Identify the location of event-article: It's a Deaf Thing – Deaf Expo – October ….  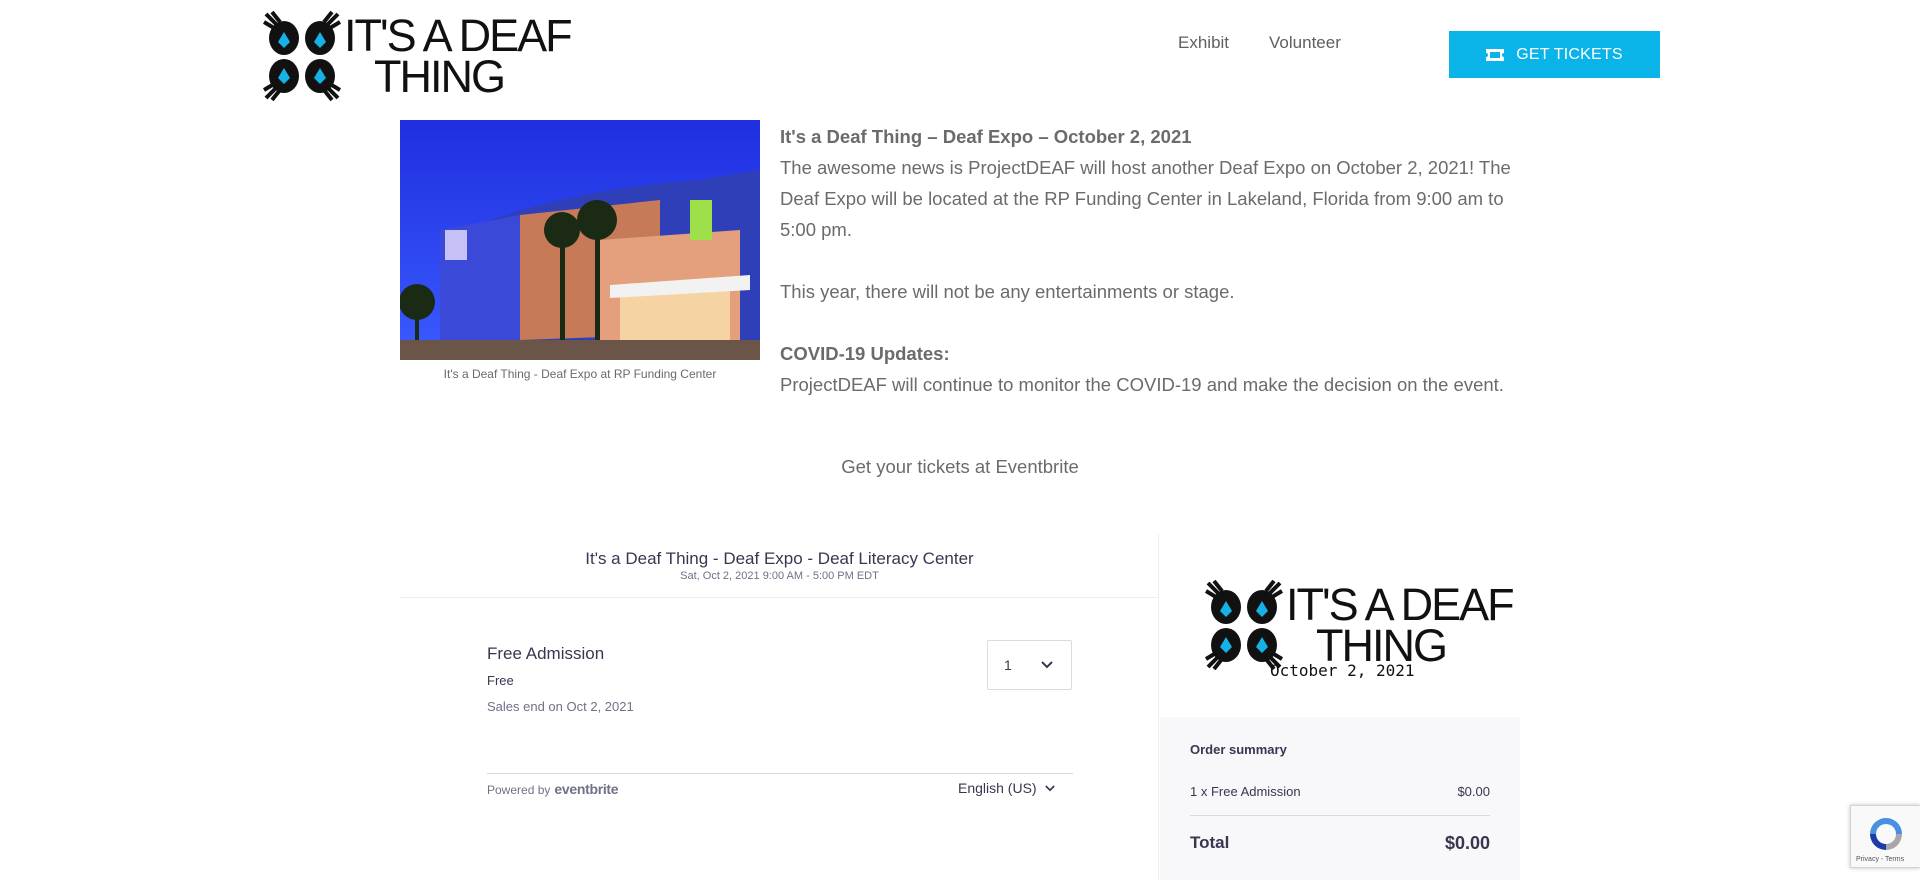
(1150, 260).